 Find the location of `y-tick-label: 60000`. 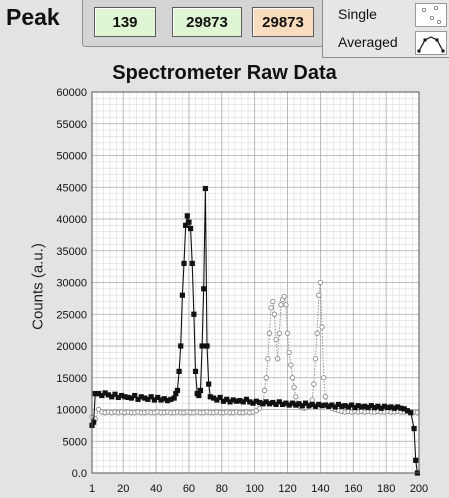

y-tick-label: 60000 is located at coordinates (71, 93).